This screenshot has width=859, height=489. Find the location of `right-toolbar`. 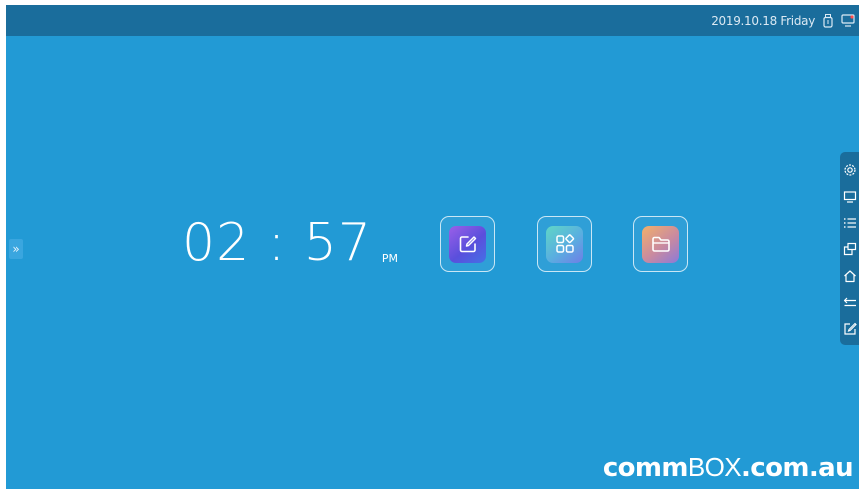

right-toolbar is located at coordinates (849, 248).